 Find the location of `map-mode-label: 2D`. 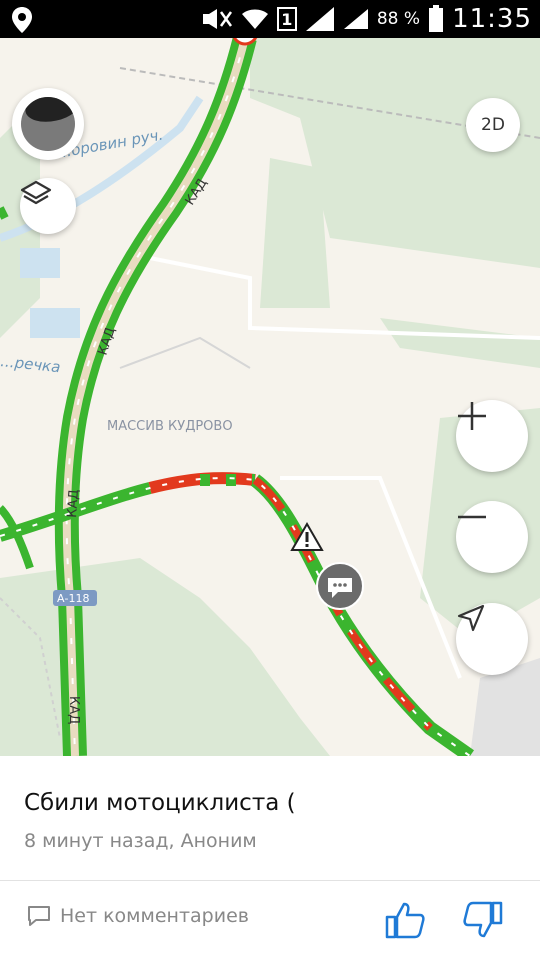

map-mode-label: 2D is located at coordinates (493, 125).